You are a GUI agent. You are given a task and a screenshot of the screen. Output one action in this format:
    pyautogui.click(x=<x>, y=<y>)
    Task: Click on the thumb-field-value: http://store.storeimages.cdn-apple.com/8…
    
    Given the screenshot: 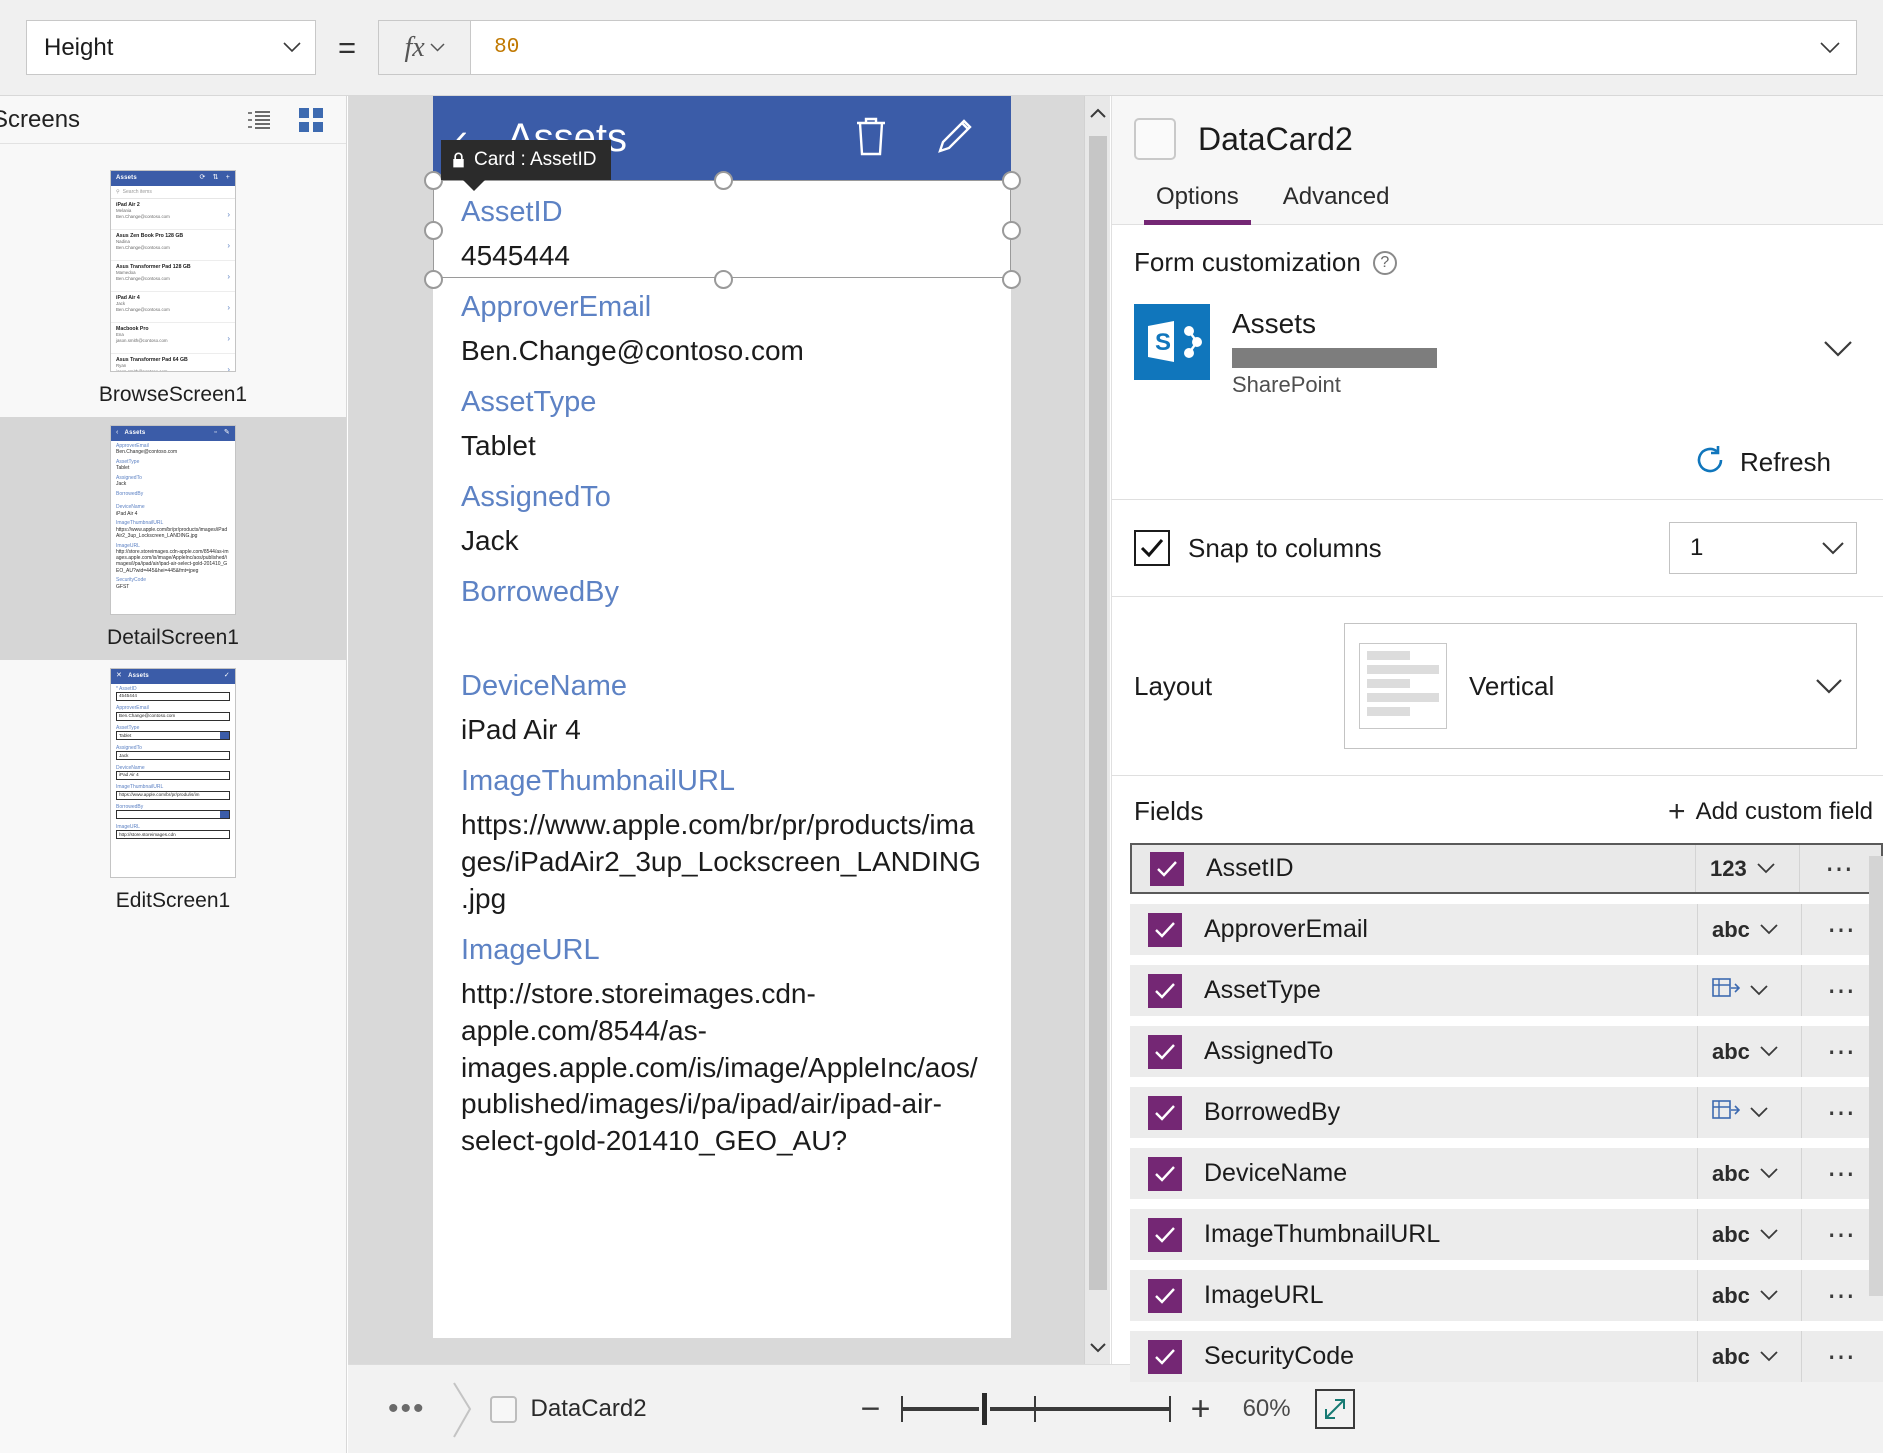 What is the action you would take?
    pyautogui.click(x=172, y=561)
    